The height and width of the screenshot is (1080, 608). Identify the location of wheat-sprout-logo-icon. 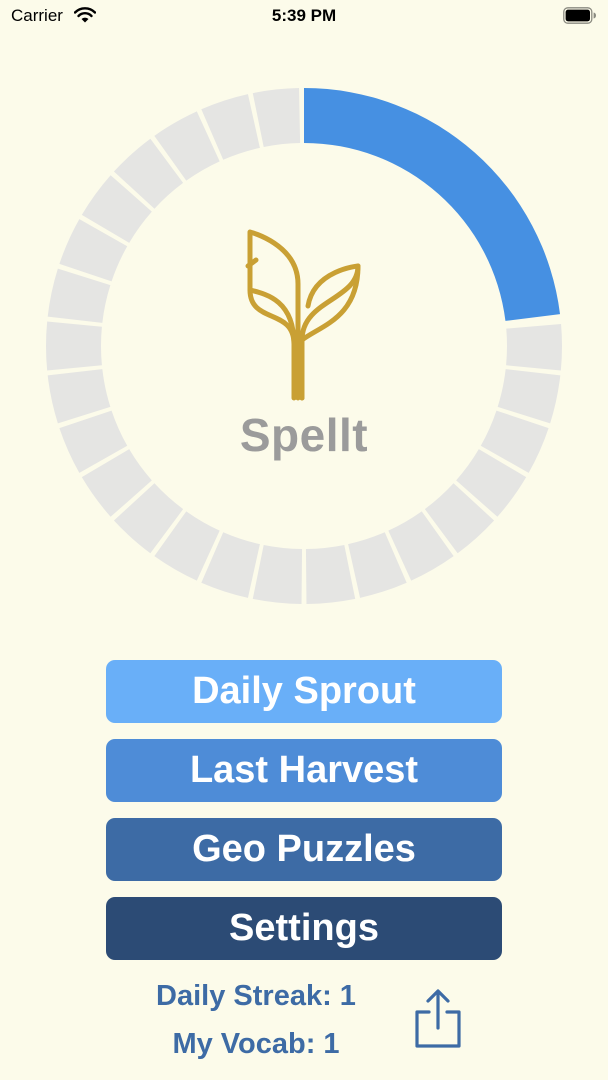
(303, 315).